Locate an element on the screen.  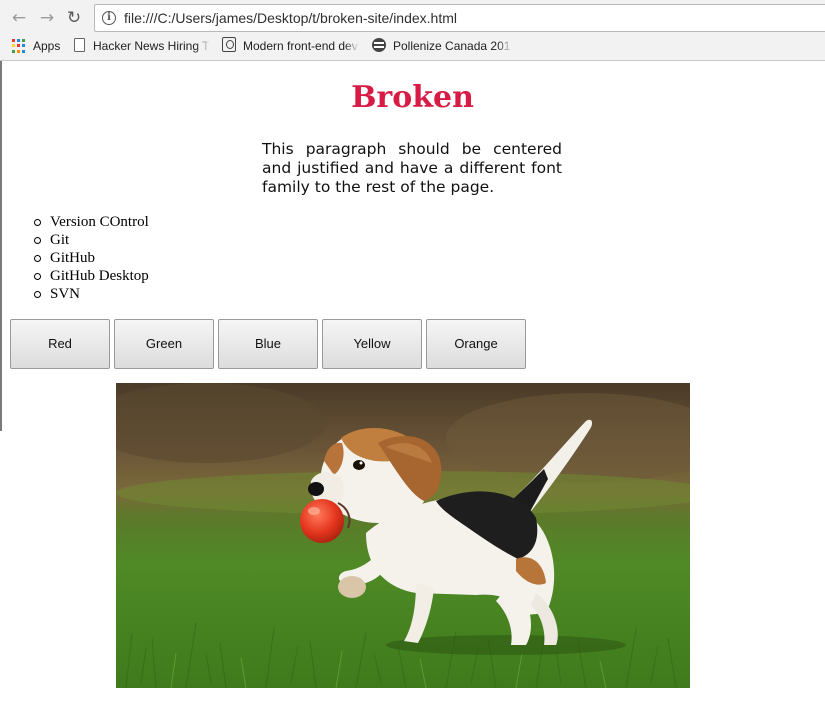
document-icon is located at coordinates (79, 45).